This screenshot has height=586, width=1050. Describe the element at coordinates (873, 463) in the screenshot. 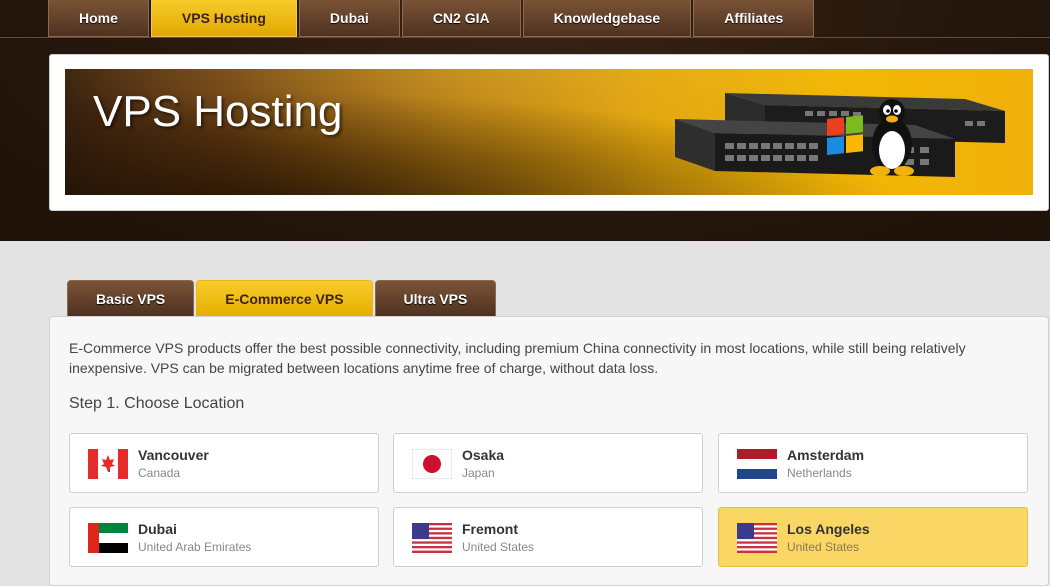

I see `location-amsterdam: Amsterdam Netherlands` at that location.